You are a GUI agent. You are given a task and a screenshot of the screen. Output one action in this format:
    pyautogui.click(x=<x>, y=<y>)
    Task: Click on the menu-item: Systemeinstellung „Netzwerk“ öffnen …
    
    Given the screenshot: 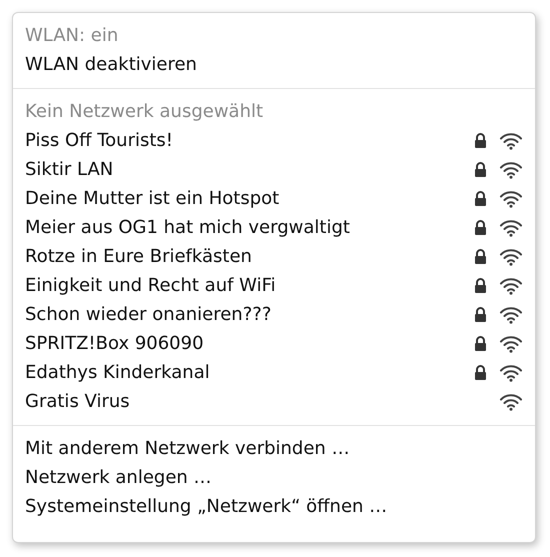 What is the action you would take?
    pyautogui.click(x=274, y=506)
    